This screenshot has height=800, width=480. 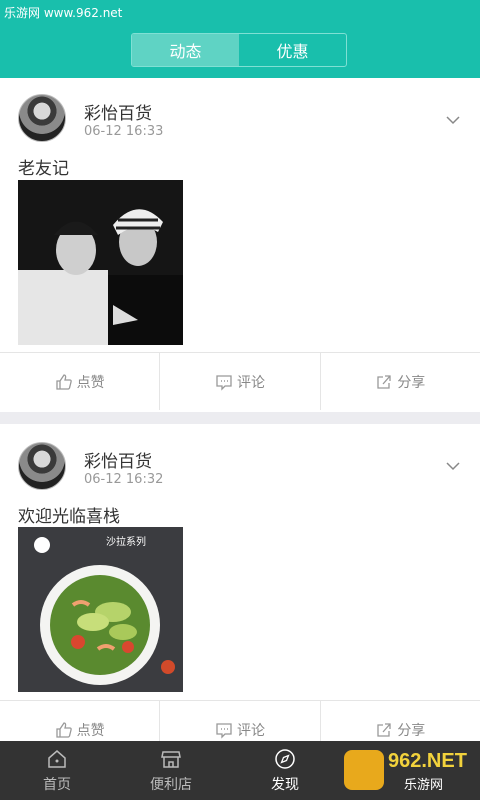 What do you see at coordinates (171, 759) in the screenshot?
I see `store-icon` at bounding box center [171, 759].